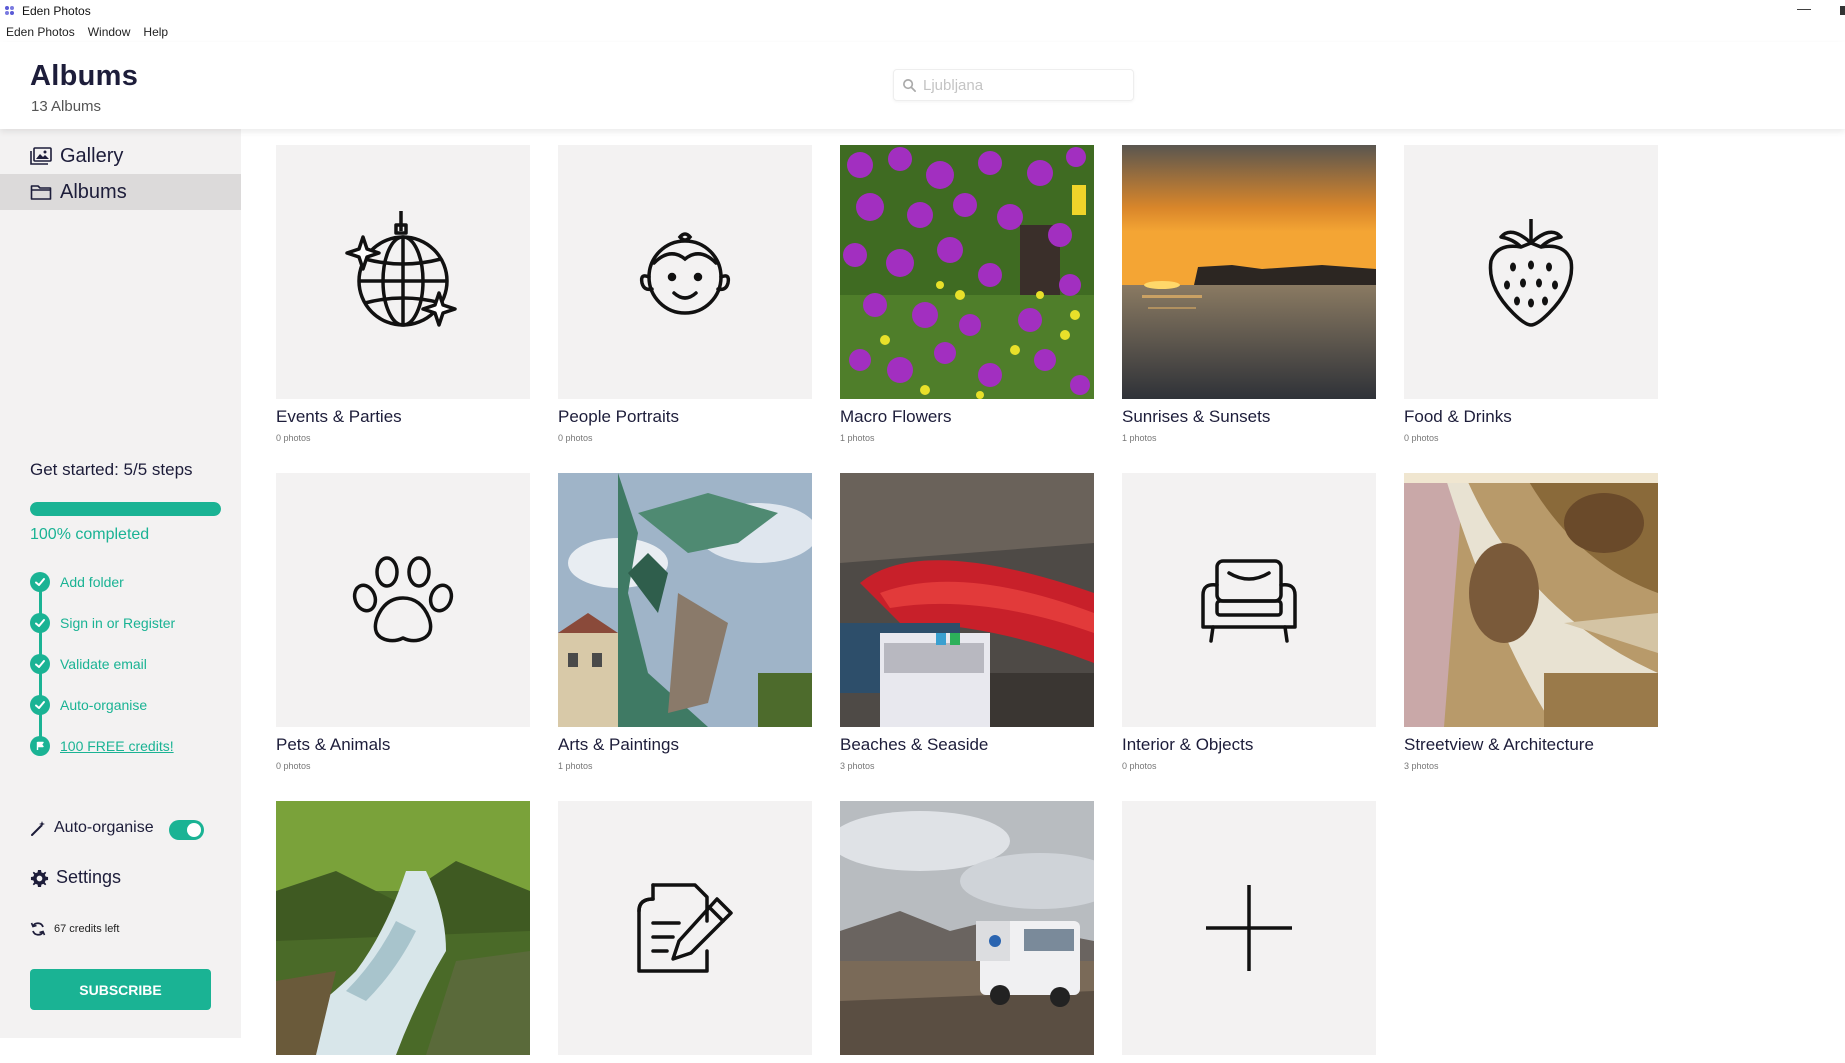  What do you see at coordinates (1249, 272) in the screenshot?
I see `photo-sunset-sea` at bounding box center [1249, 272].